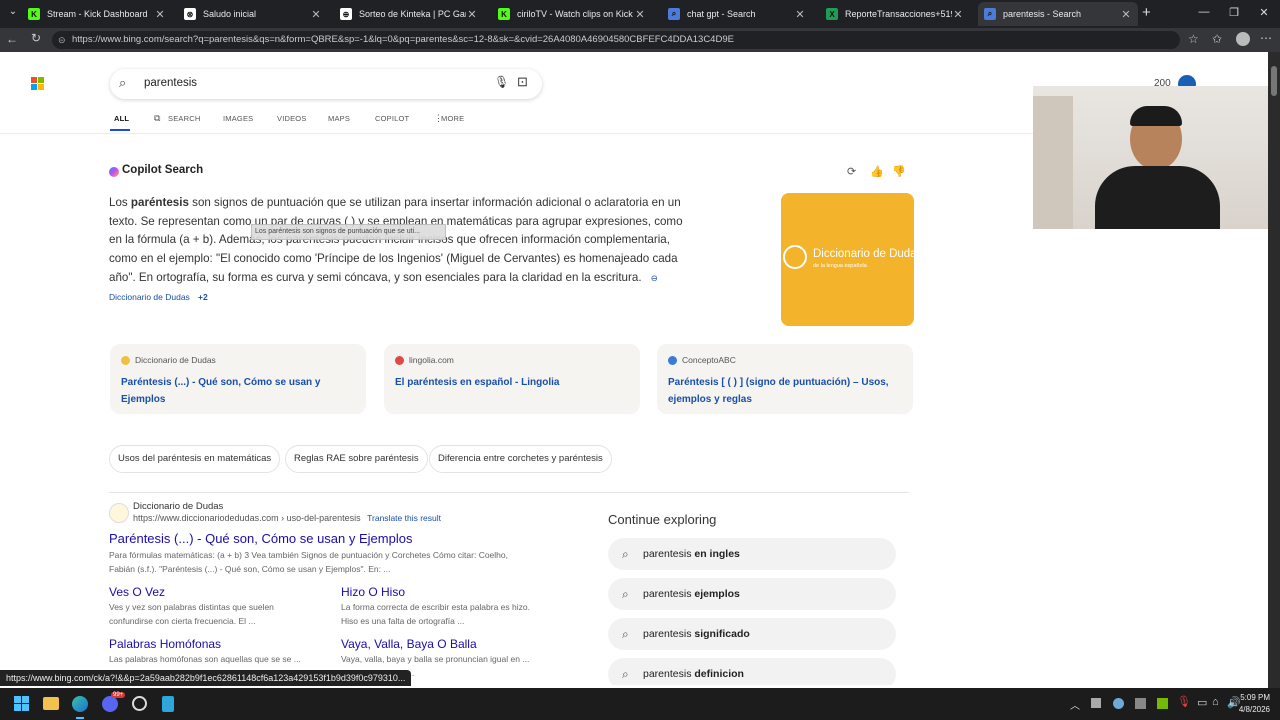 The width and height of the screenshot is (1280, 720). Describe the element at coordinates (373, 592) in the screenshot. I see `sublink-title: Hizo O Hiso` at that location.